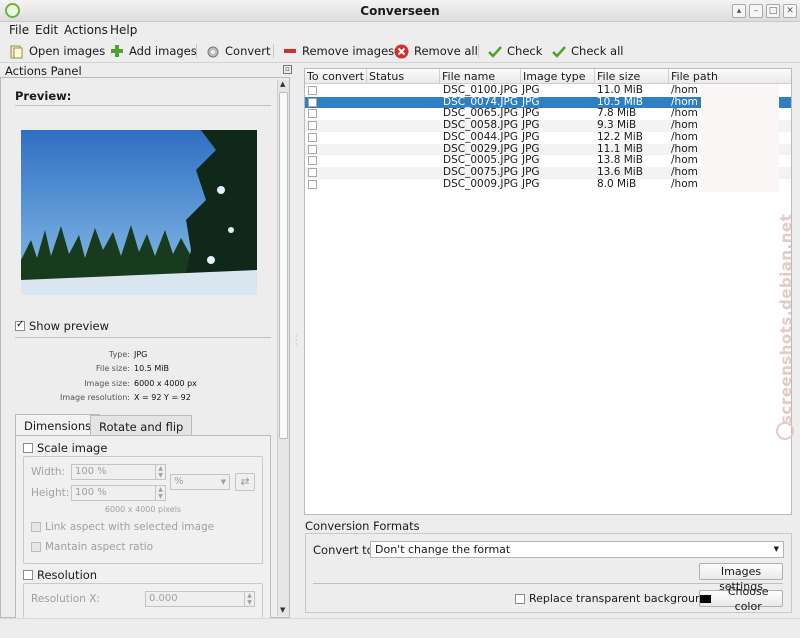 This screenshot has width=800, height=638. What do you see at coordinates (548, 583) in the screenshot?
I see `divider` at bounding box center [548, 583].